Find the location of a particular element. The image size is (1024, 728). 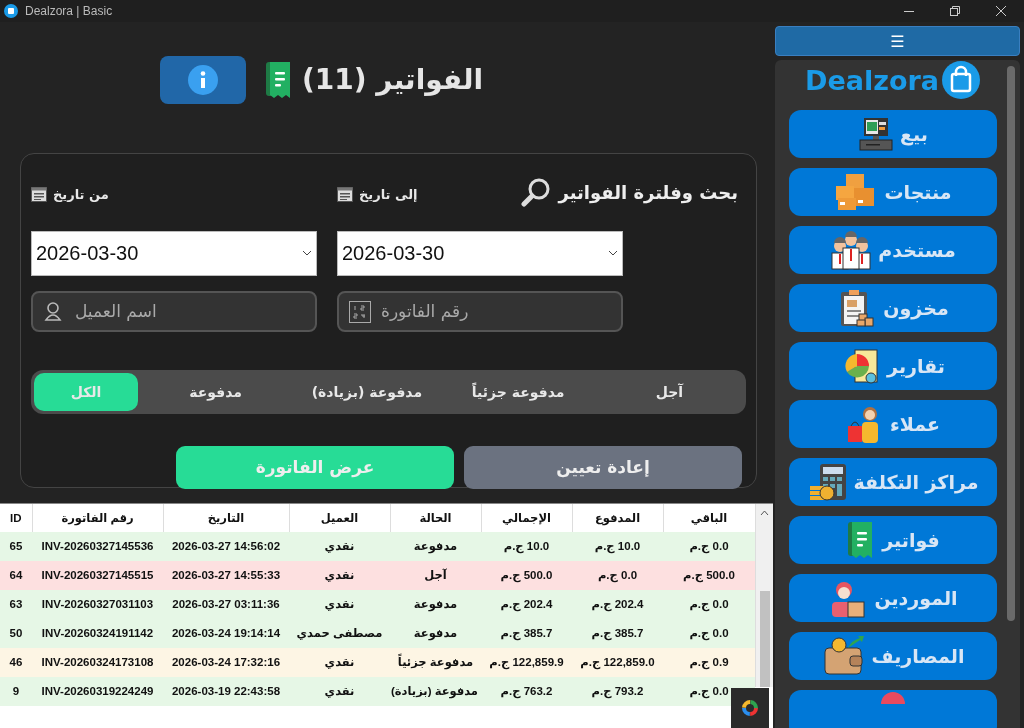

section-heading: بحث وفلترة الفواتير is located at coordinates (648, 192).